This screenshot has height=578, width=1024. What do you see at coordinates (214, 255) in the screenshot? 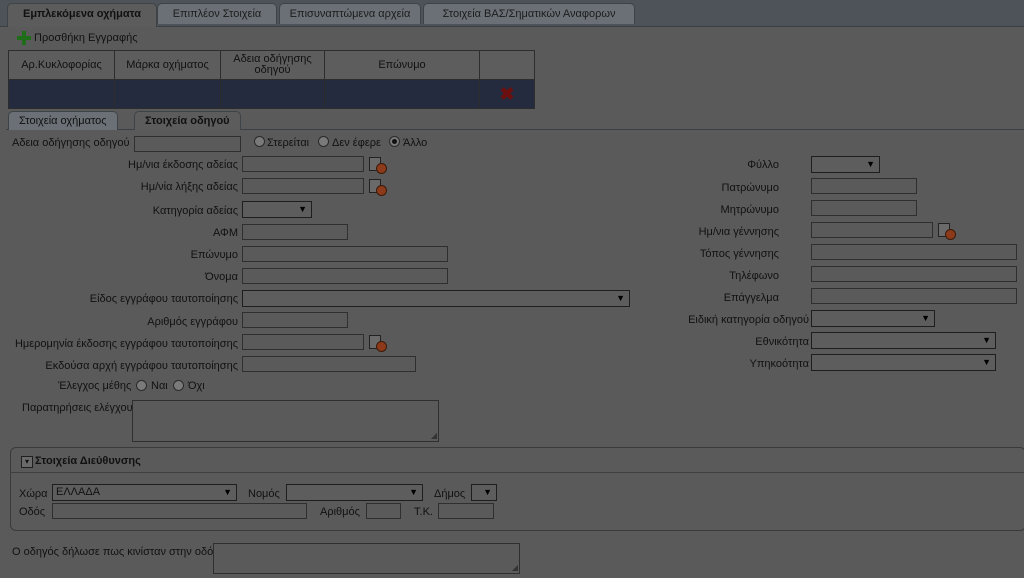
I see `surname-label: Επώνυμο` at bounding box center [214, 255].